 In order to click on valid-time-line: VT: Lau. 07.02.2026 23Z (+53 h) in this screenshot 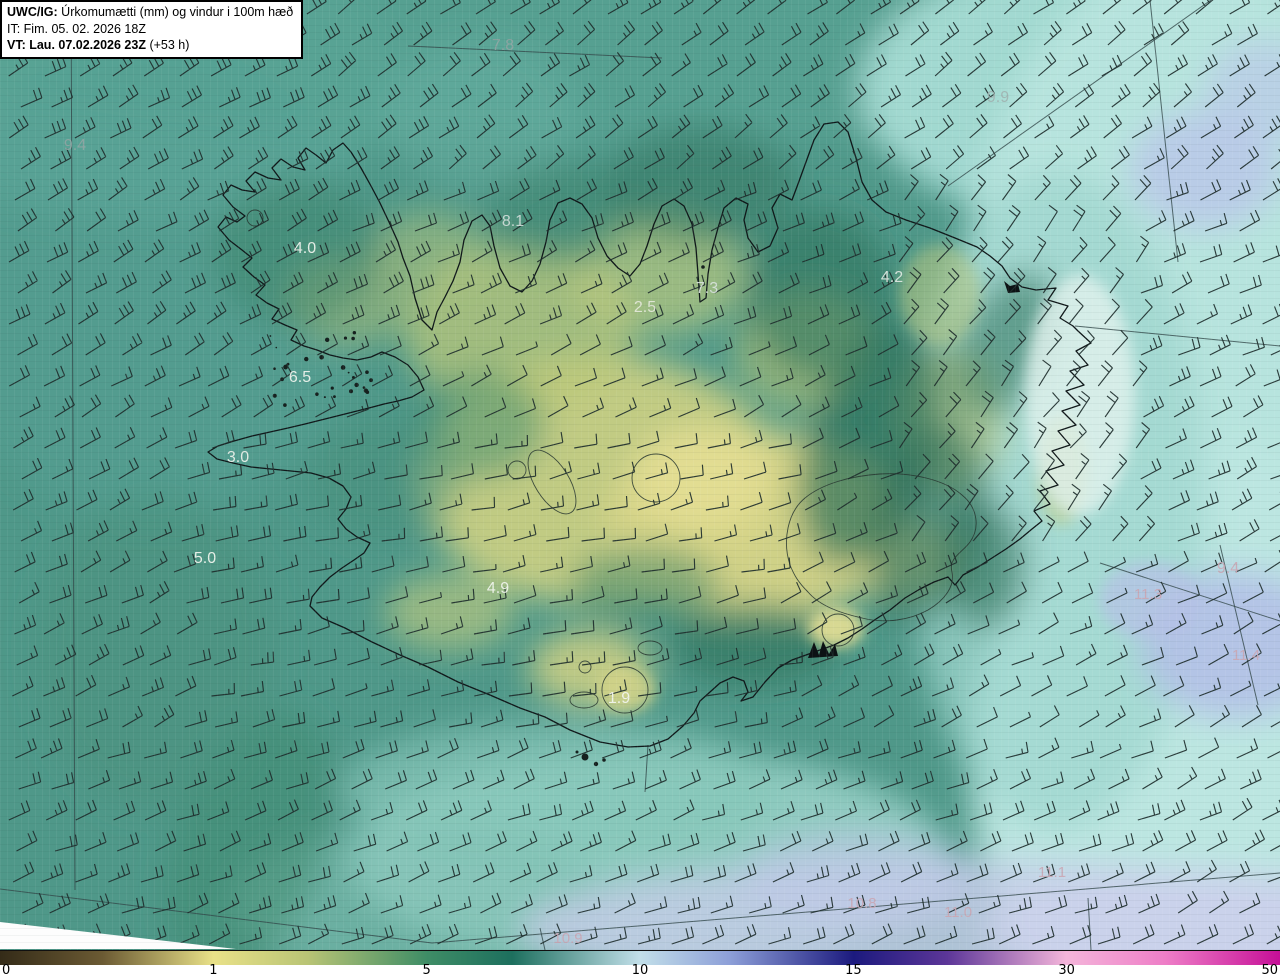, I will do `click(150, 45)`.